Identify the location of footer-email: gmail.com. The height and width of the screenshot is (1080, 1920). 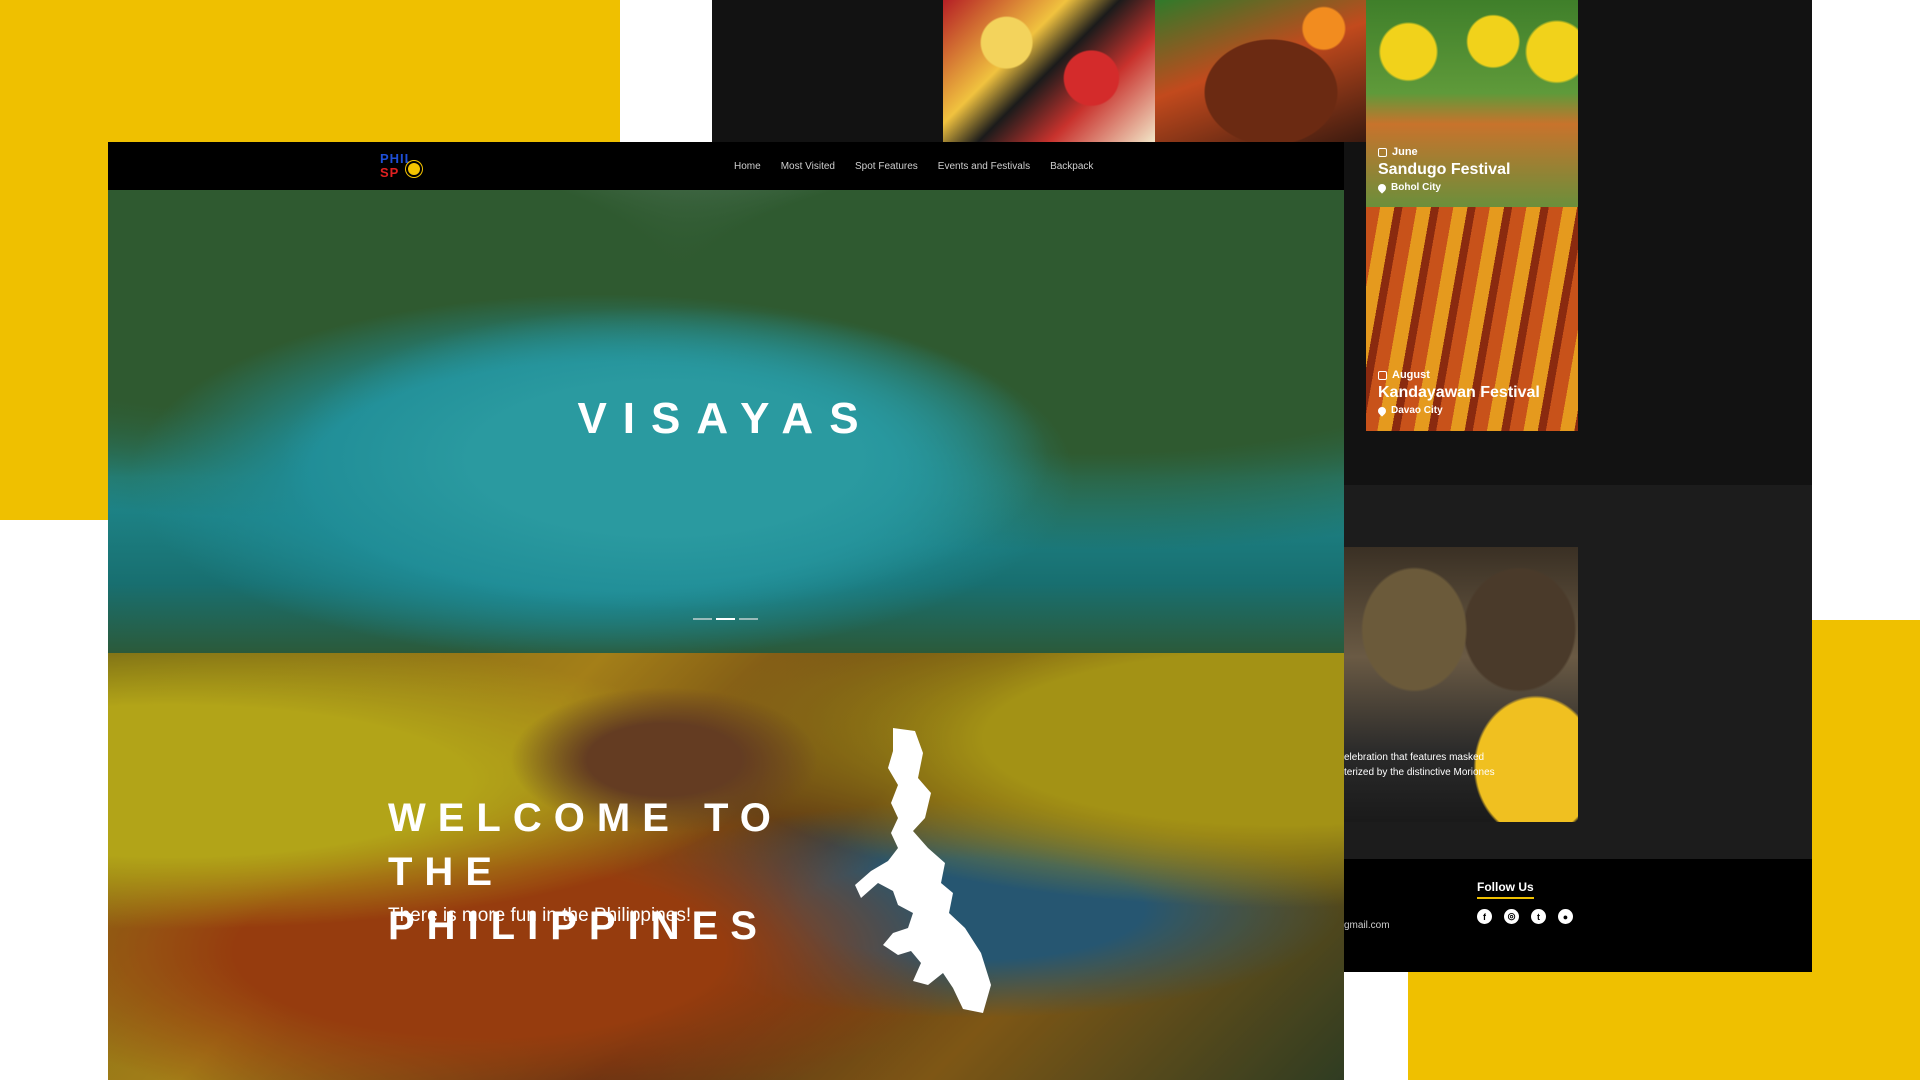
(1367, 925).